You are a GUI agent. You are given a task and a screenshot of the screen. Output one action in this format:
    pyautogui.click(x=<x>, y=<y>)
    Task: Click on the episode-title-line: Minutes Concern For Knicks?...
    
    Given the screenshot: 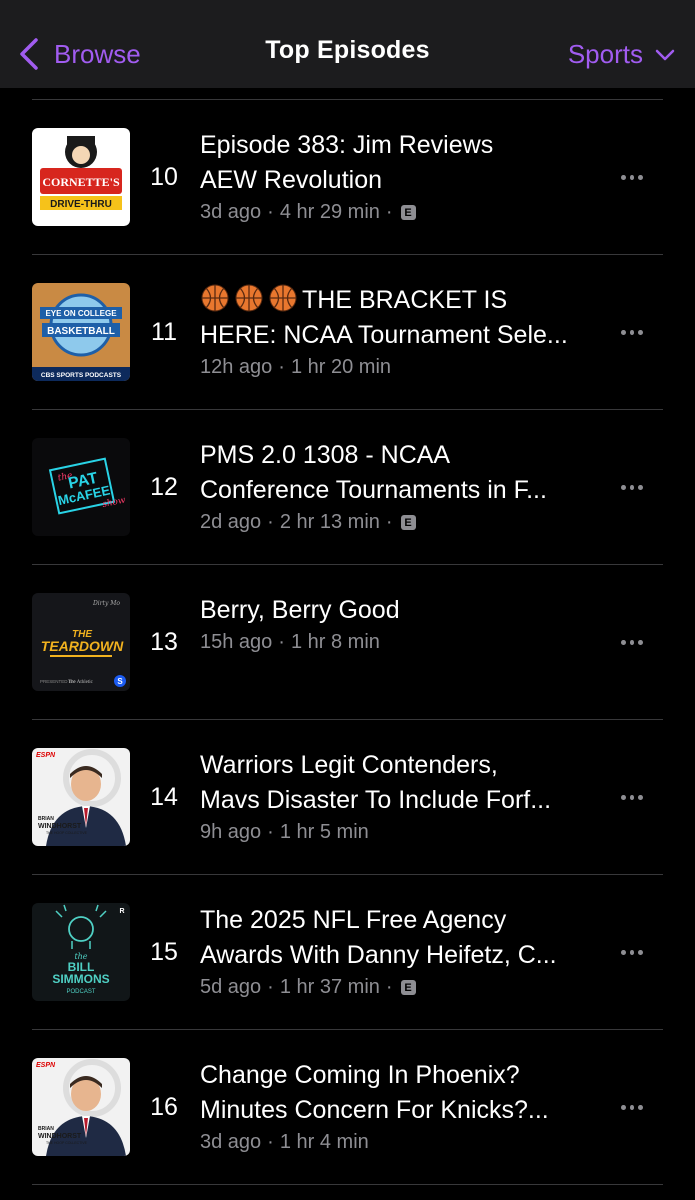 What is the action you would take?
    pyautogui.click(x=374, y=1110)
    